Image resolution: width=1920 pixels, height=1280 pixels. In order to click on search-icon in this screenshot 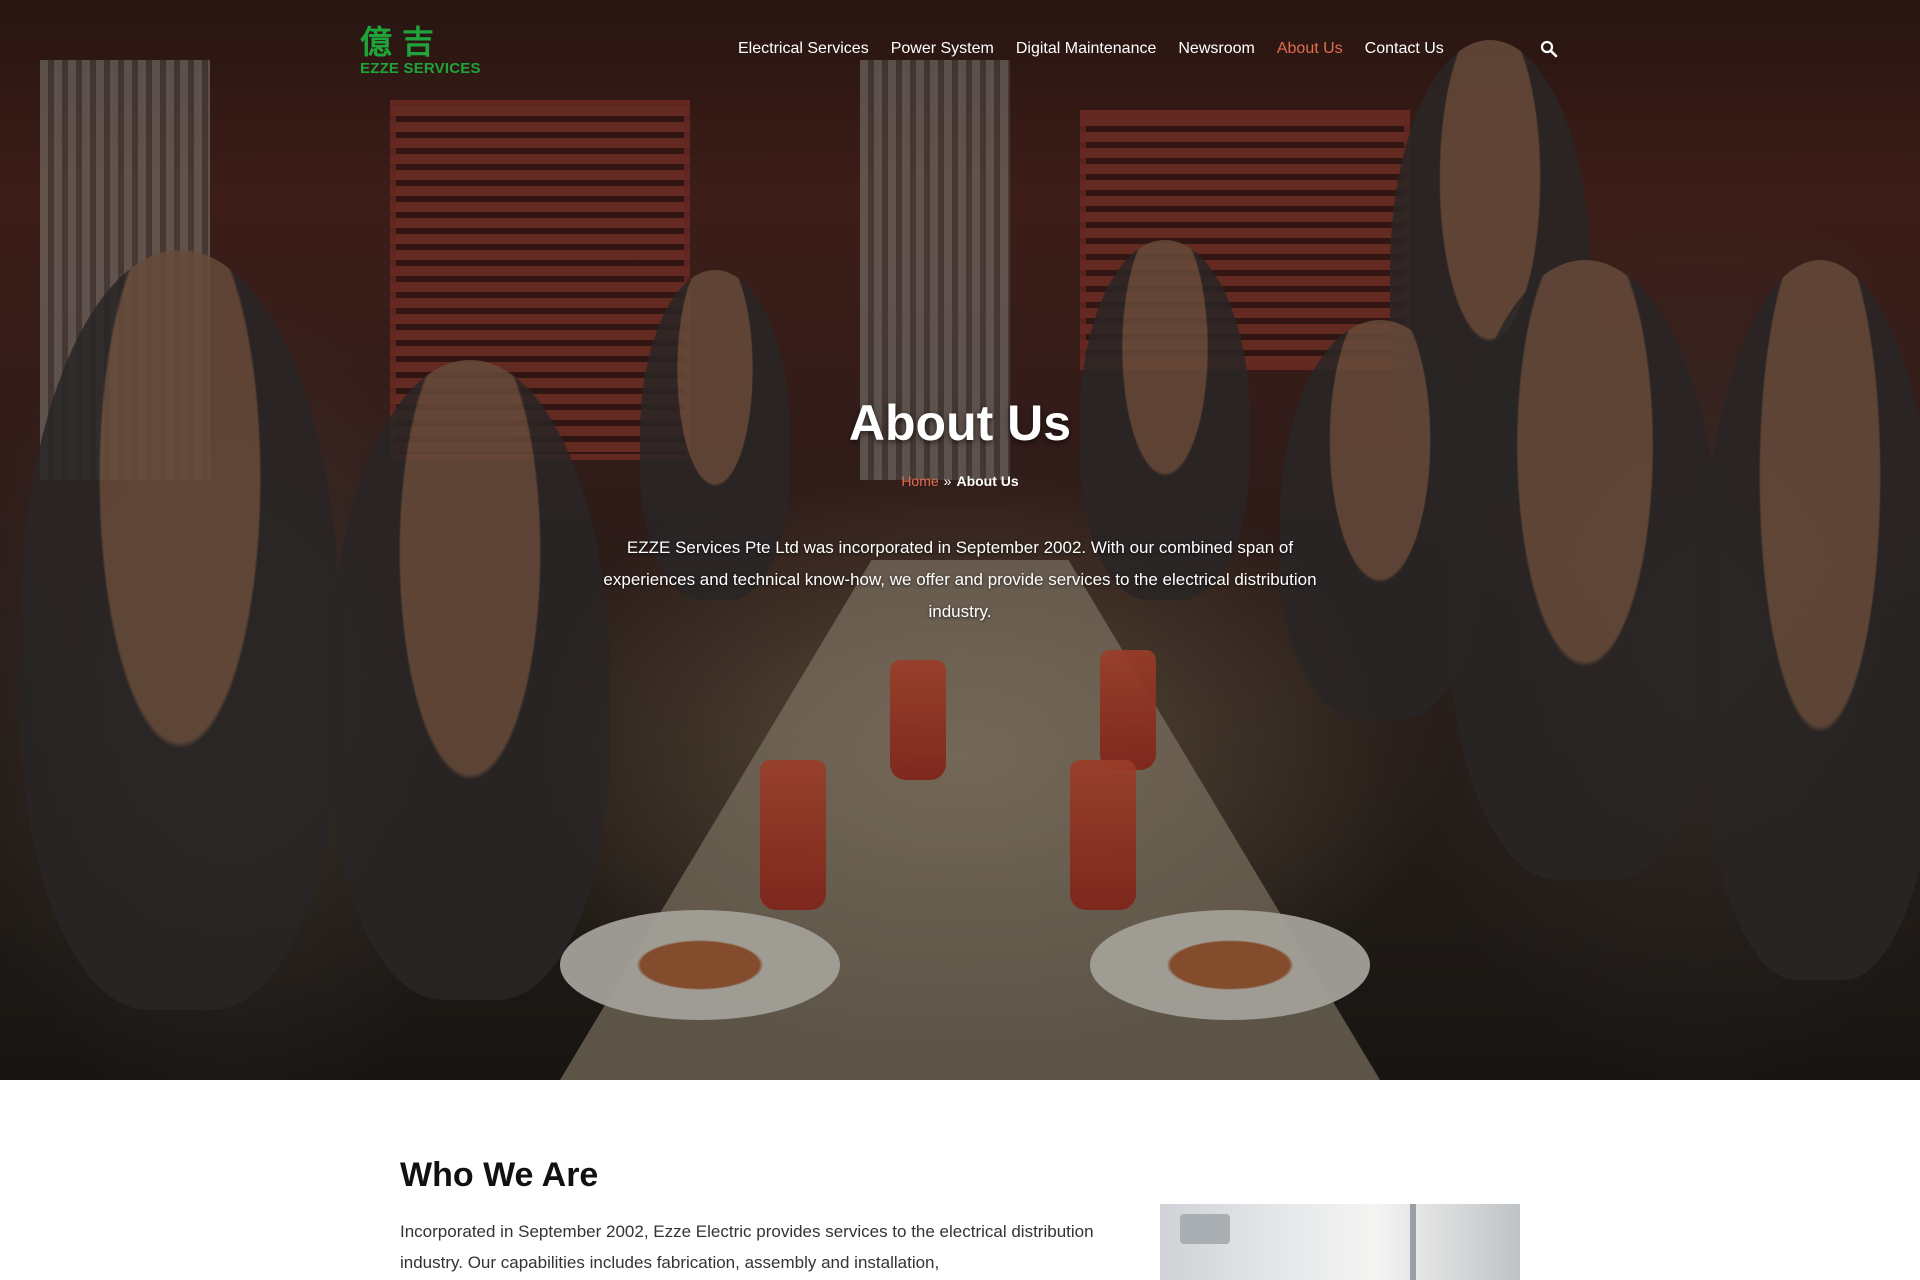, I will do `click(1549, 49)`.